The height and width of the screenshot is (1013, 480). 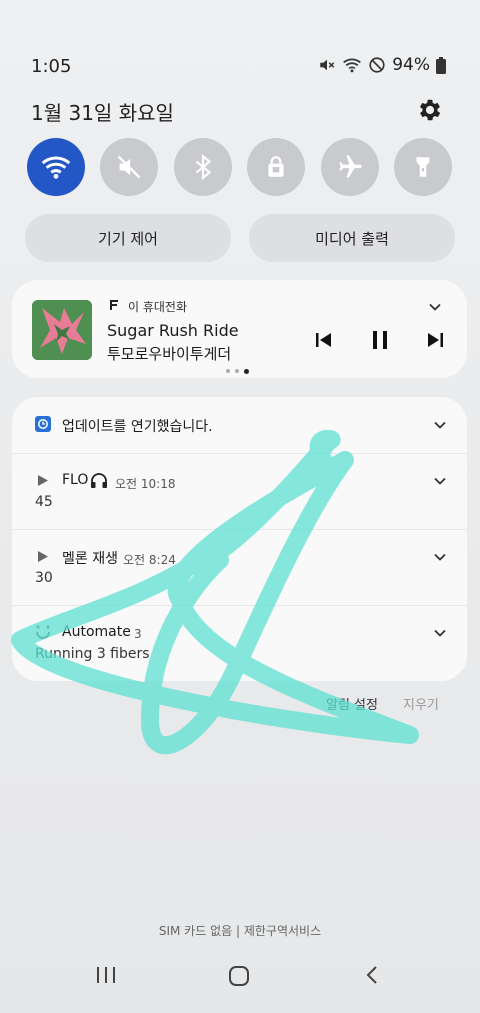 I want to click on notification-settings-button: 알림 설정, so click(x=352, y=703).